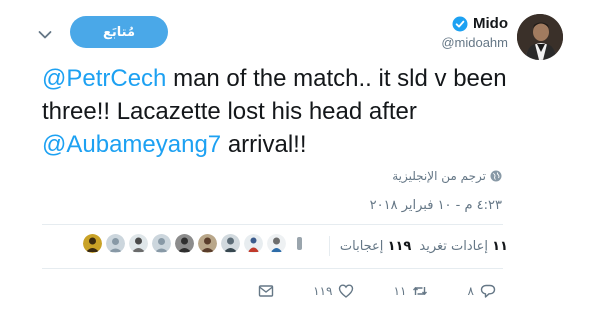 This screenshot has width=600, height=325. Describe the element at coordinates (346, 291) in the screenshot. I see `heart-icon` at that location.